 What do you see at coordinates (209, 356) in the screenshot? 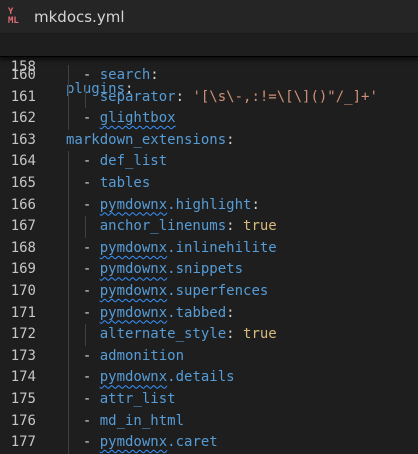
I see `code-line: 173 - admonition` at bounding box center [209, 356].